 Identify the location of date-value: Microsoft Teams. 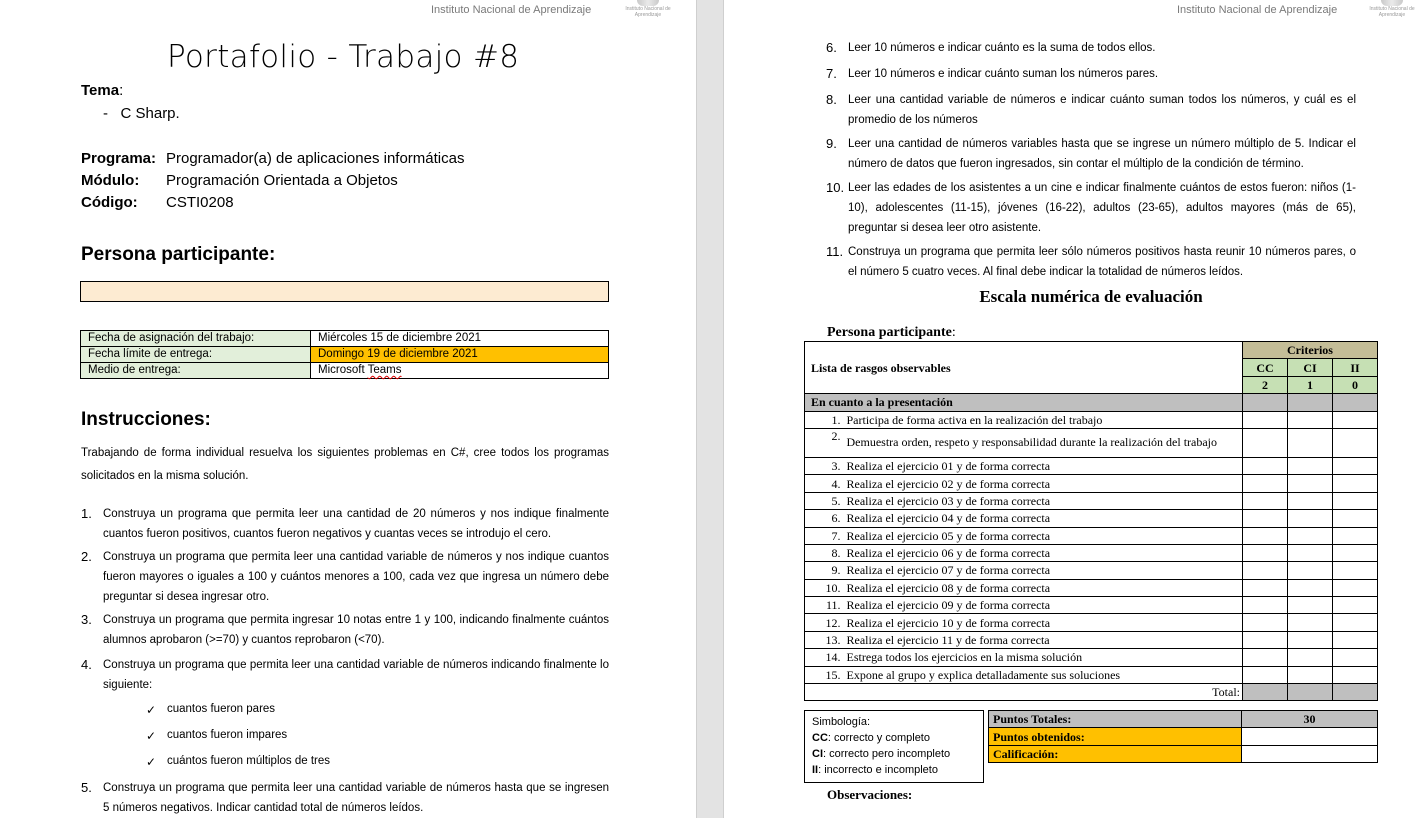
(459, 370).